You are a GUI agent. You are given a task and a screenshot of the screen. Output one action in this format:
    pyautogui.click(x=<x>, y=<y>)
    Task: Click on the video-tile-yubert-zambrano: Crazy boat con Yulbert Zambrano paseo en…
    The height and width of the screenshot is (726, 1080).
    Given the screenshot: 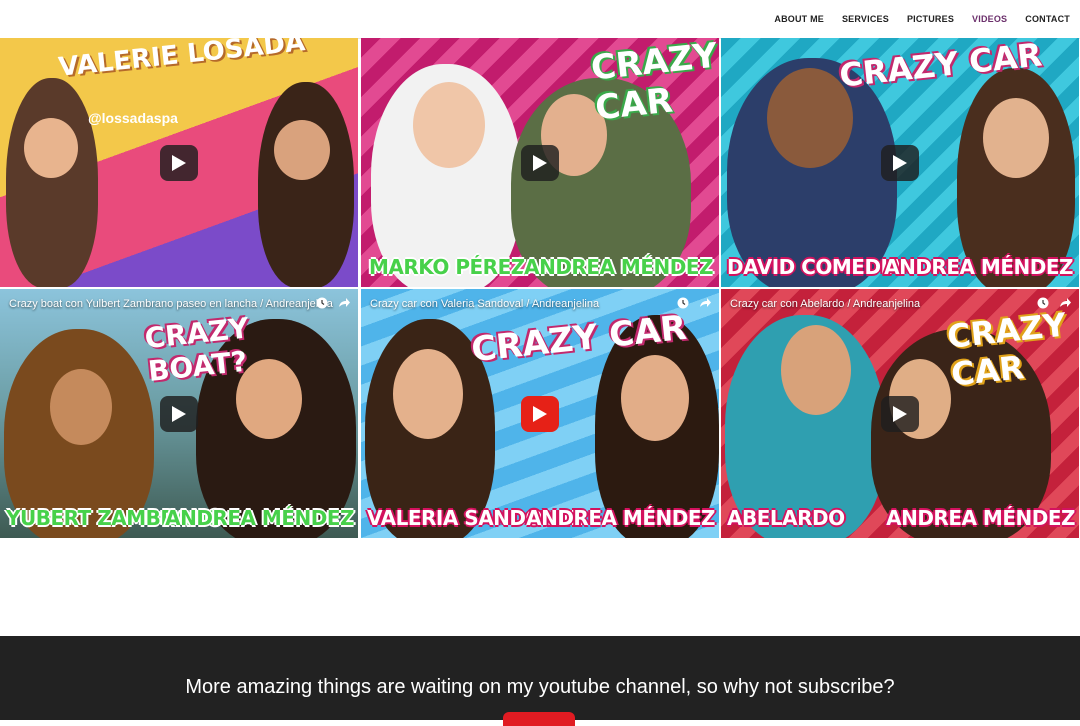 What is the action you would take?
    pyautogui.click(x=179, y=413)
    